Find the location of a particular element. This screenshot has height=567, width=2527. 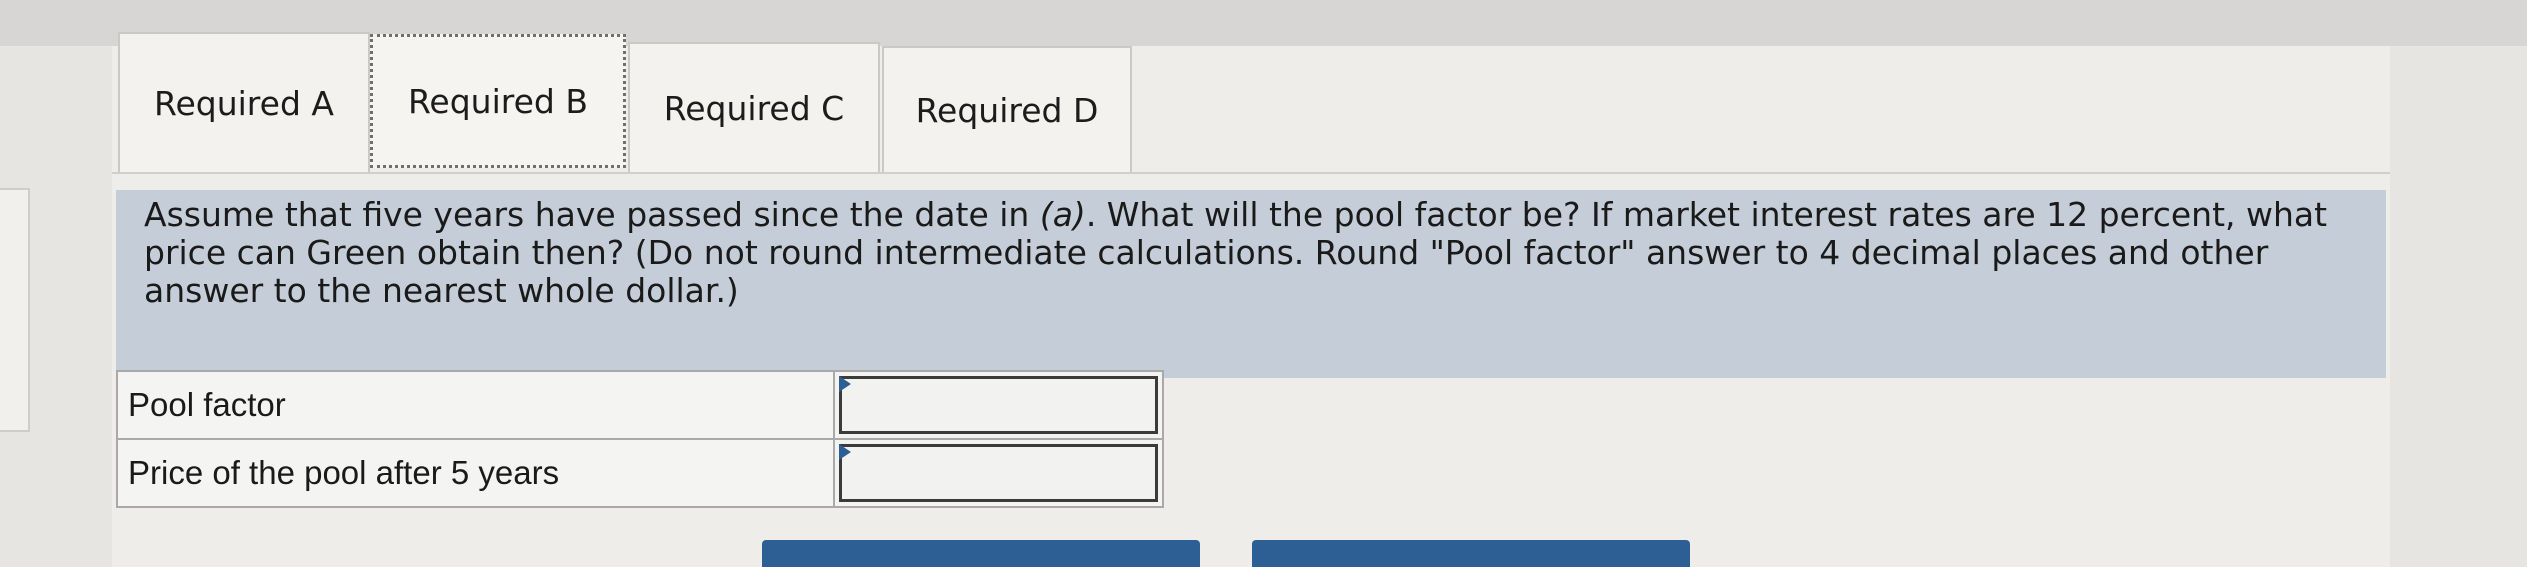

price-cell is located at coordinates (998, 473).